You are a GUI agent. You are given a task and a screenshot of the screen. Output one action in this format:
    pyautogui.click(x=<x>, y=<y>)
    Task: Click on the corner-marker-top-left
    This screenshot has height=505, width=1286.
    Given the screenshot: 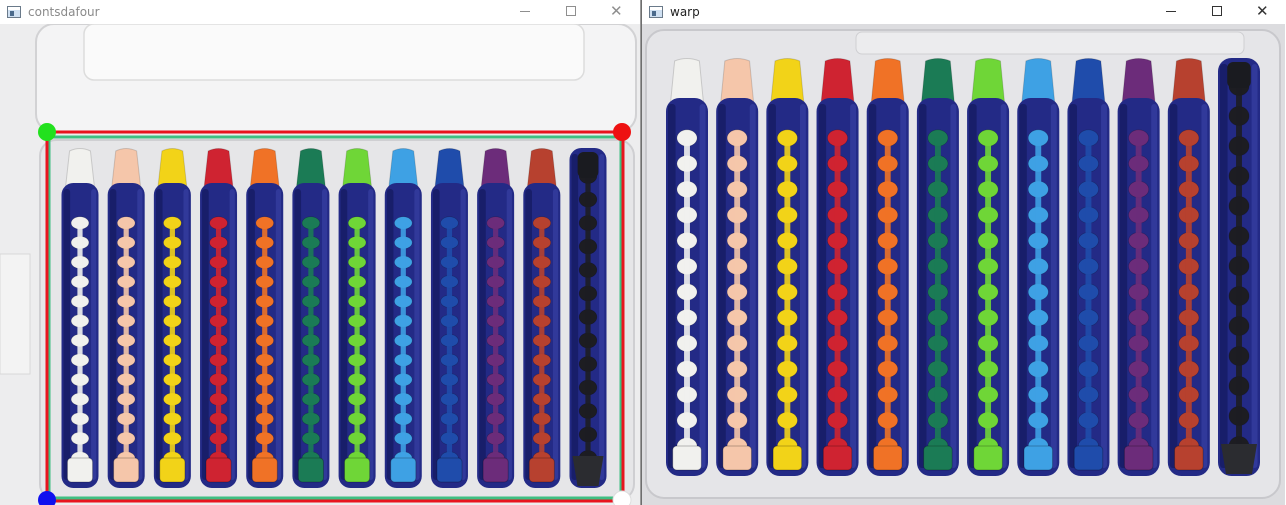 What is the action you would take?
    pyautogui.click(x=47, y=132)
    